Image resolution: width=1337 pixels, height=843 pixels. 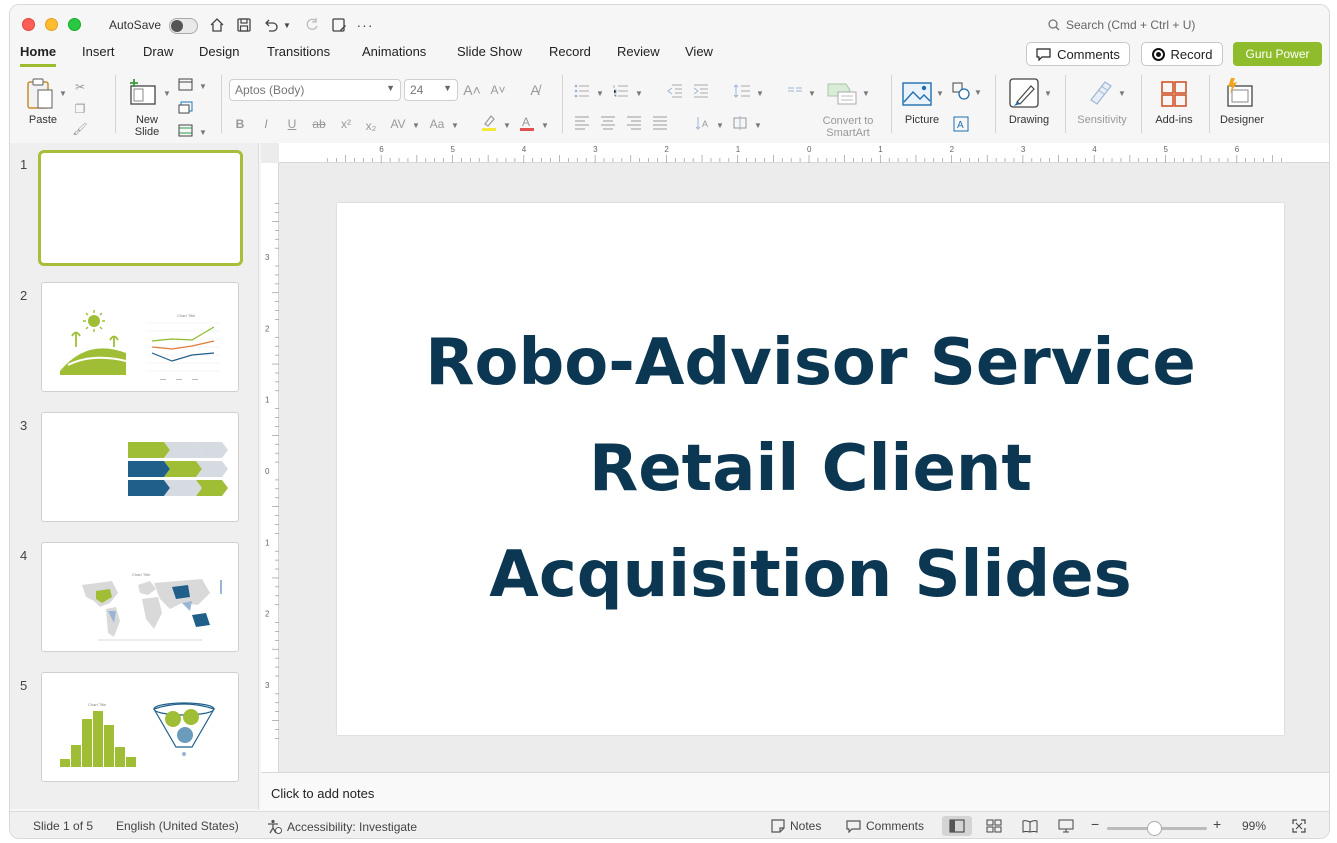 What do you see at coordinates (638, 55) in the screenshot?
I see `tab-review: Review` at bounding box center [638, 55].